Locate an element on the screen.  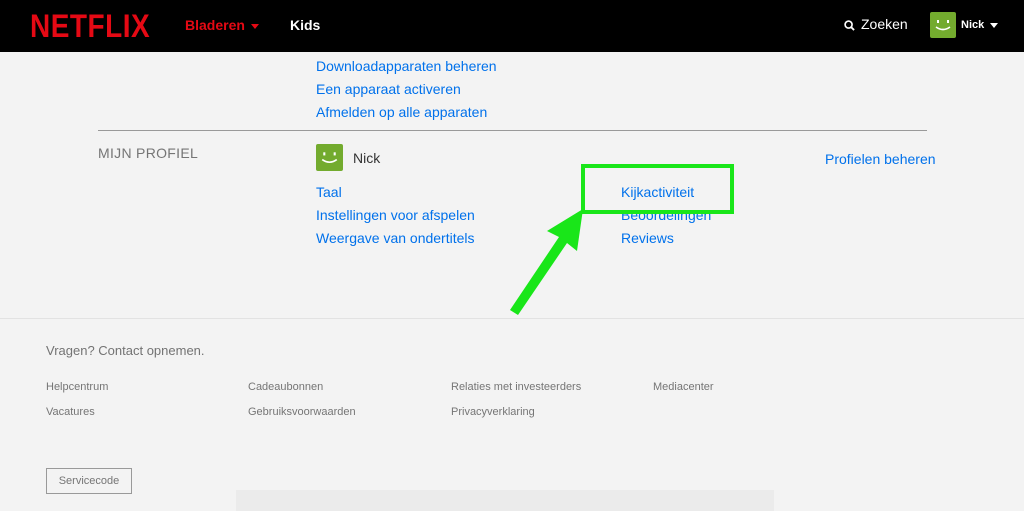
netflix-logo: NETFLIX is located at coordinates (90, 26).